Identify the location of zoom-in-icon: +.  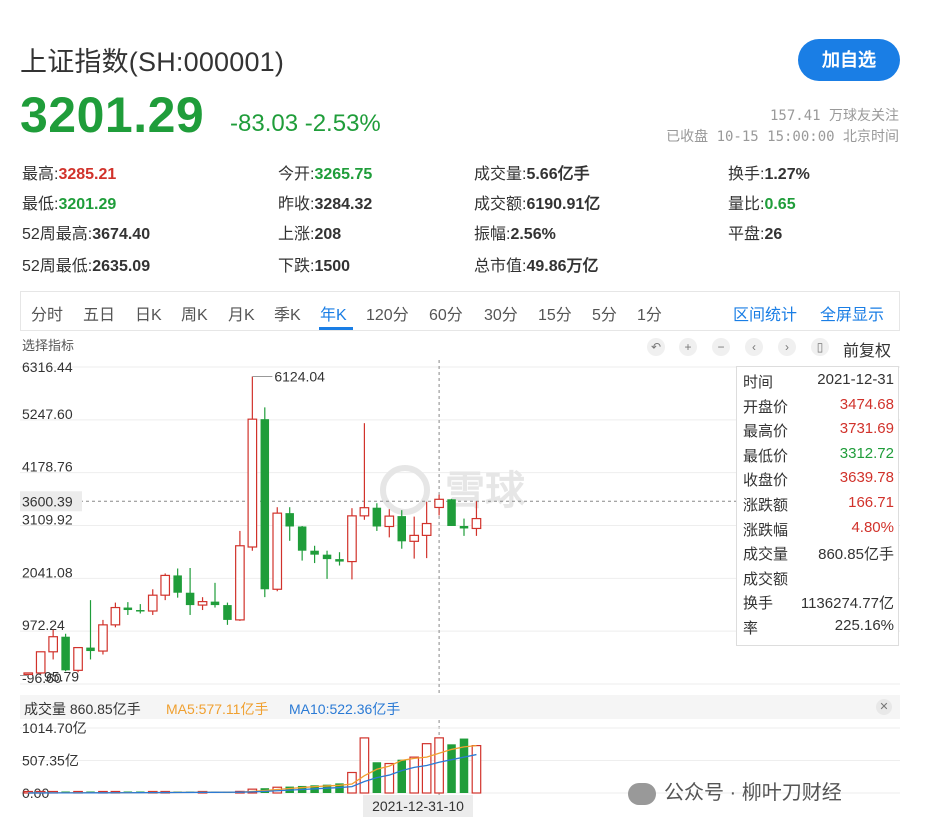
(688, 347).